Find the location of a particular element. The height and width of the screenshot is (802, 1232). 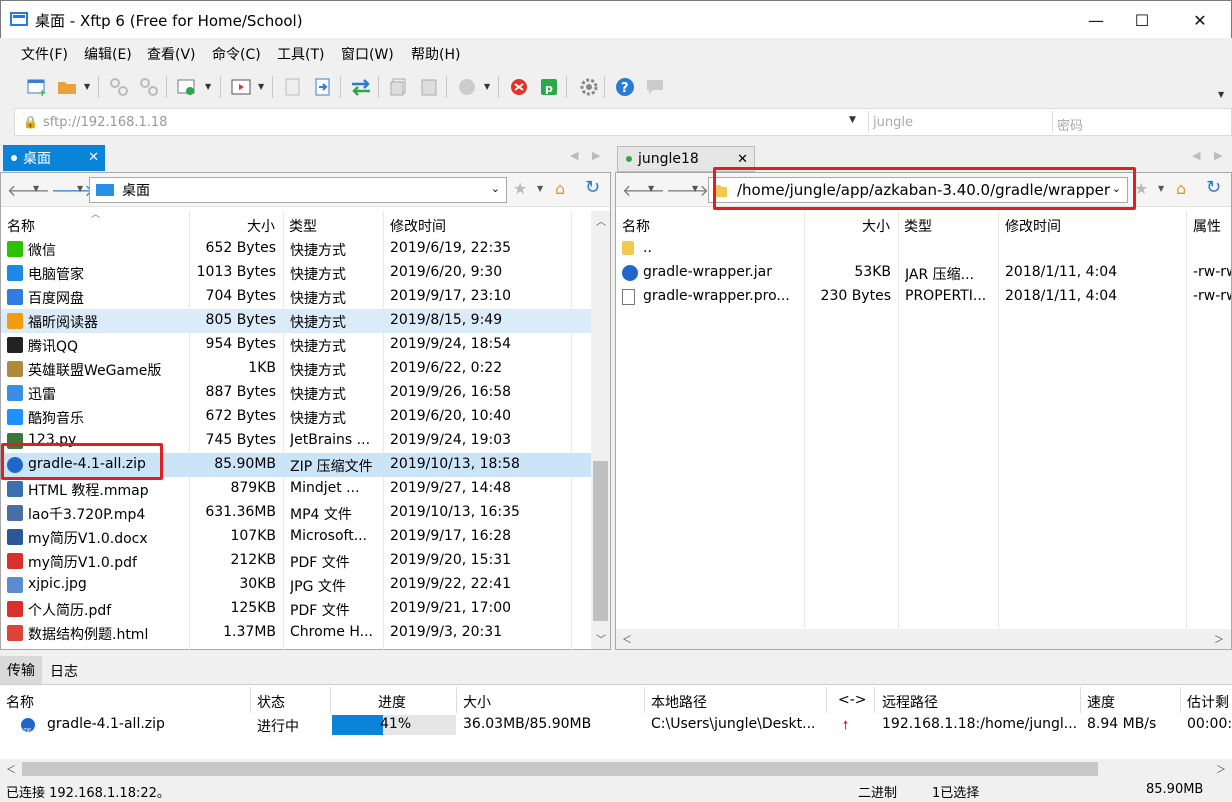

upload-icon is located at coordinates (293, 87).